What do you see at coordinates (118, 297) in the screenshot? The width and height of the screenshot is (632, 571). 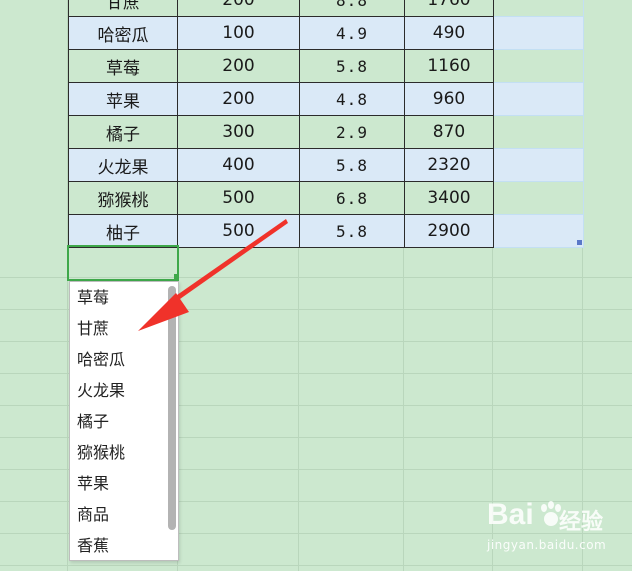 I see `dropdown-item: 草莓` at bounding box center [118, 297].